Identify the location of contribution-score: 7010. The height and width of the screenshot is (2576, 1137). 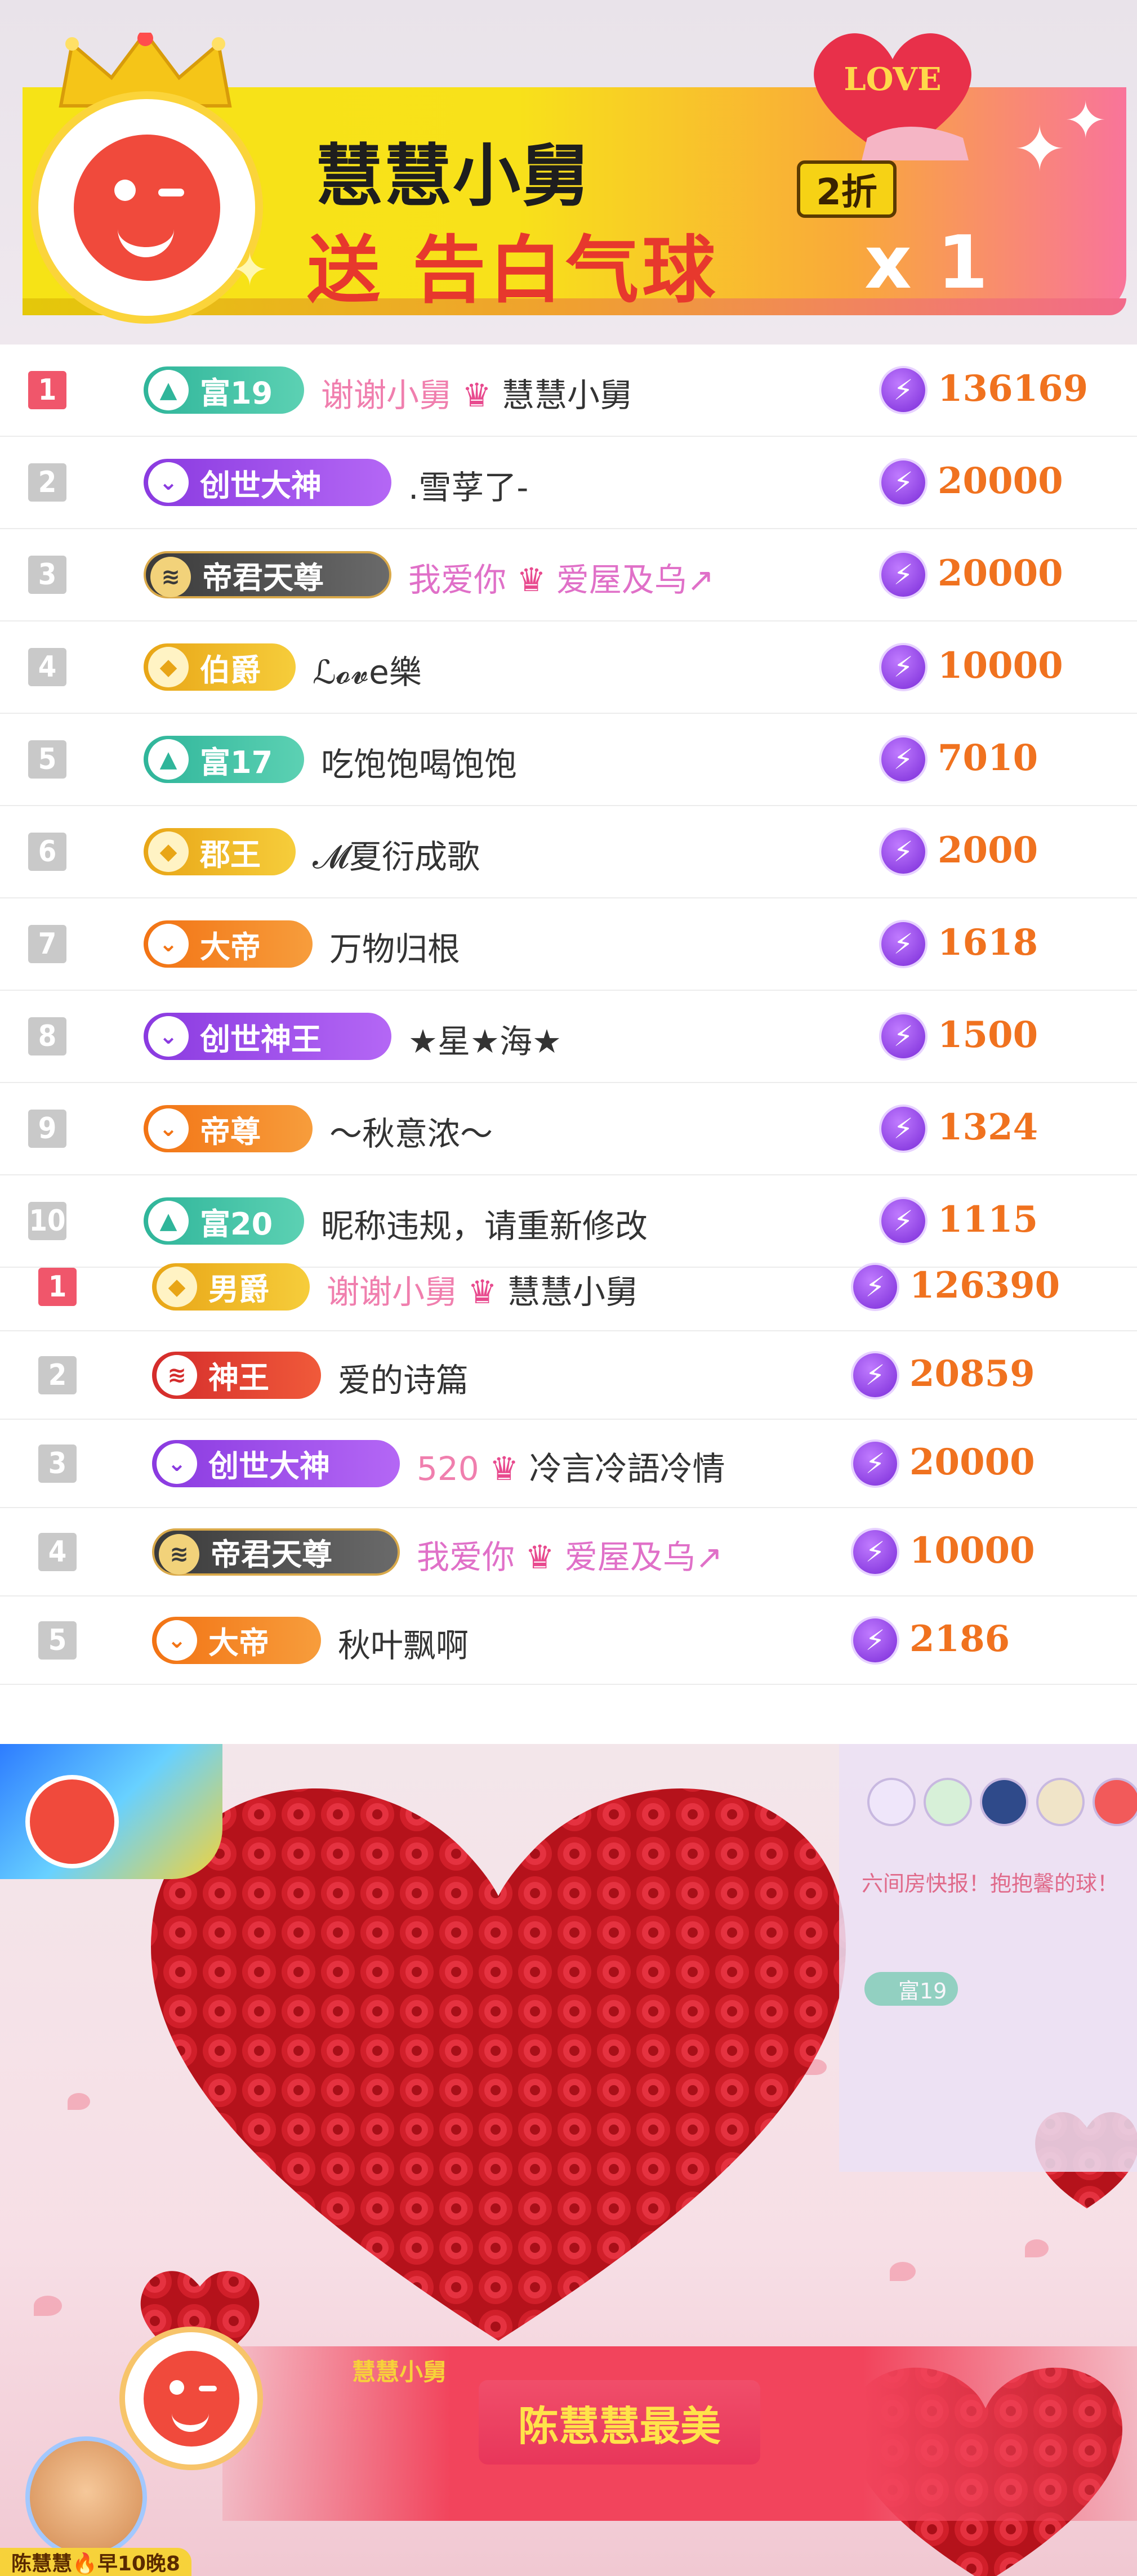
(988, 758).